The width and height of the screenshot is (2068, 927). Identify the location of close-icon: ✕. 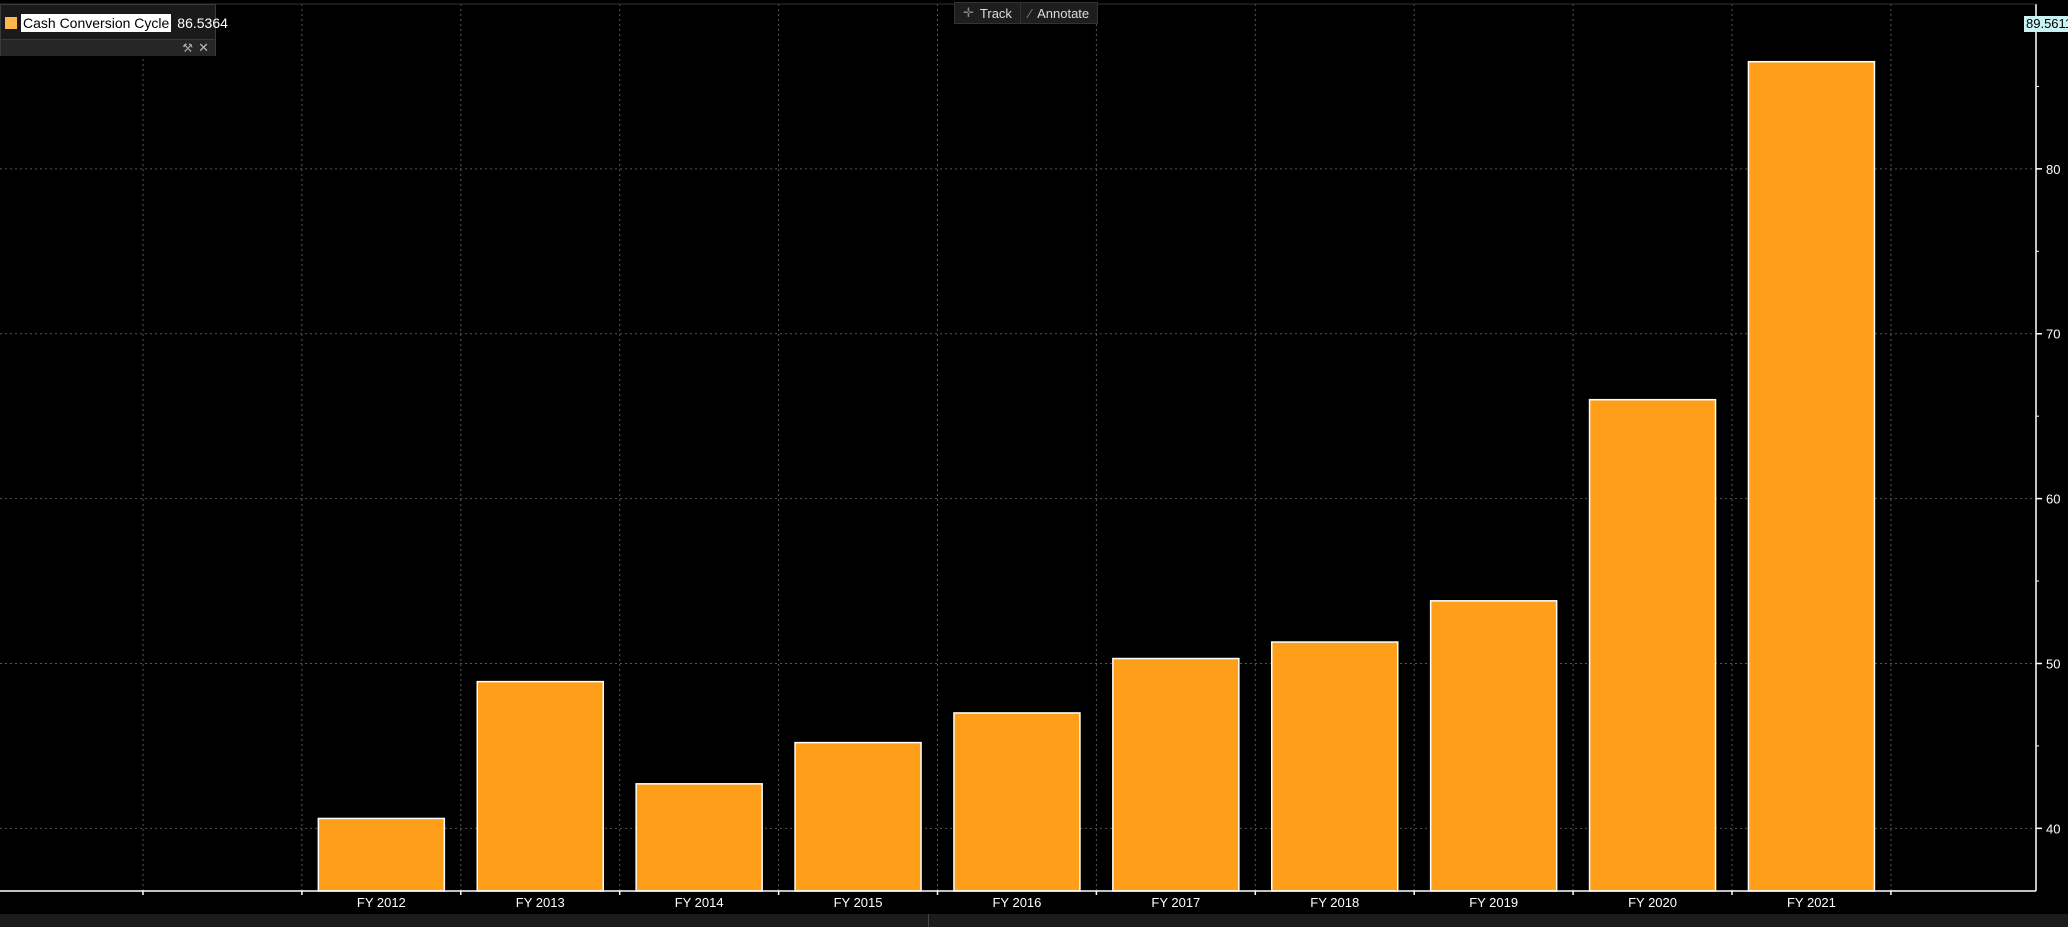
(203, 48).